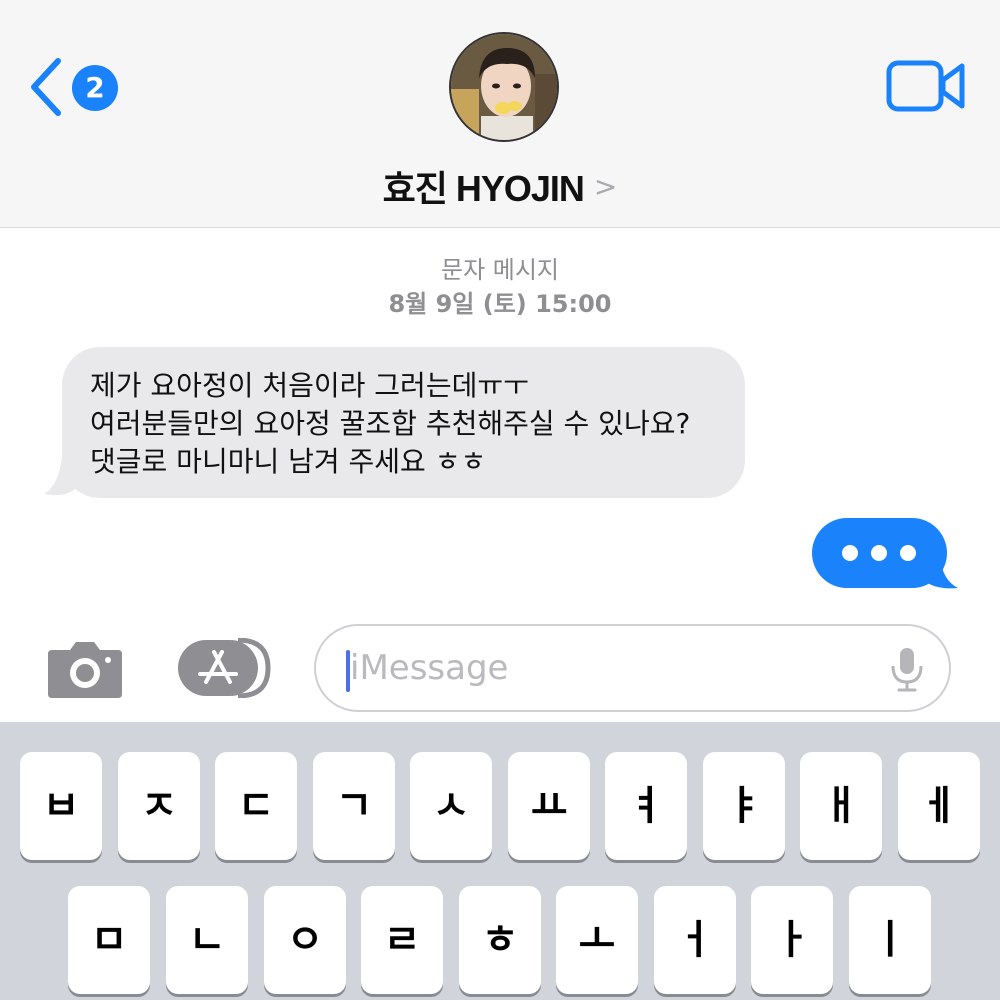 Image resolution: width=1000 pixels, height=1000 pixels. I want to click on dictation-button, so click(907, 671).